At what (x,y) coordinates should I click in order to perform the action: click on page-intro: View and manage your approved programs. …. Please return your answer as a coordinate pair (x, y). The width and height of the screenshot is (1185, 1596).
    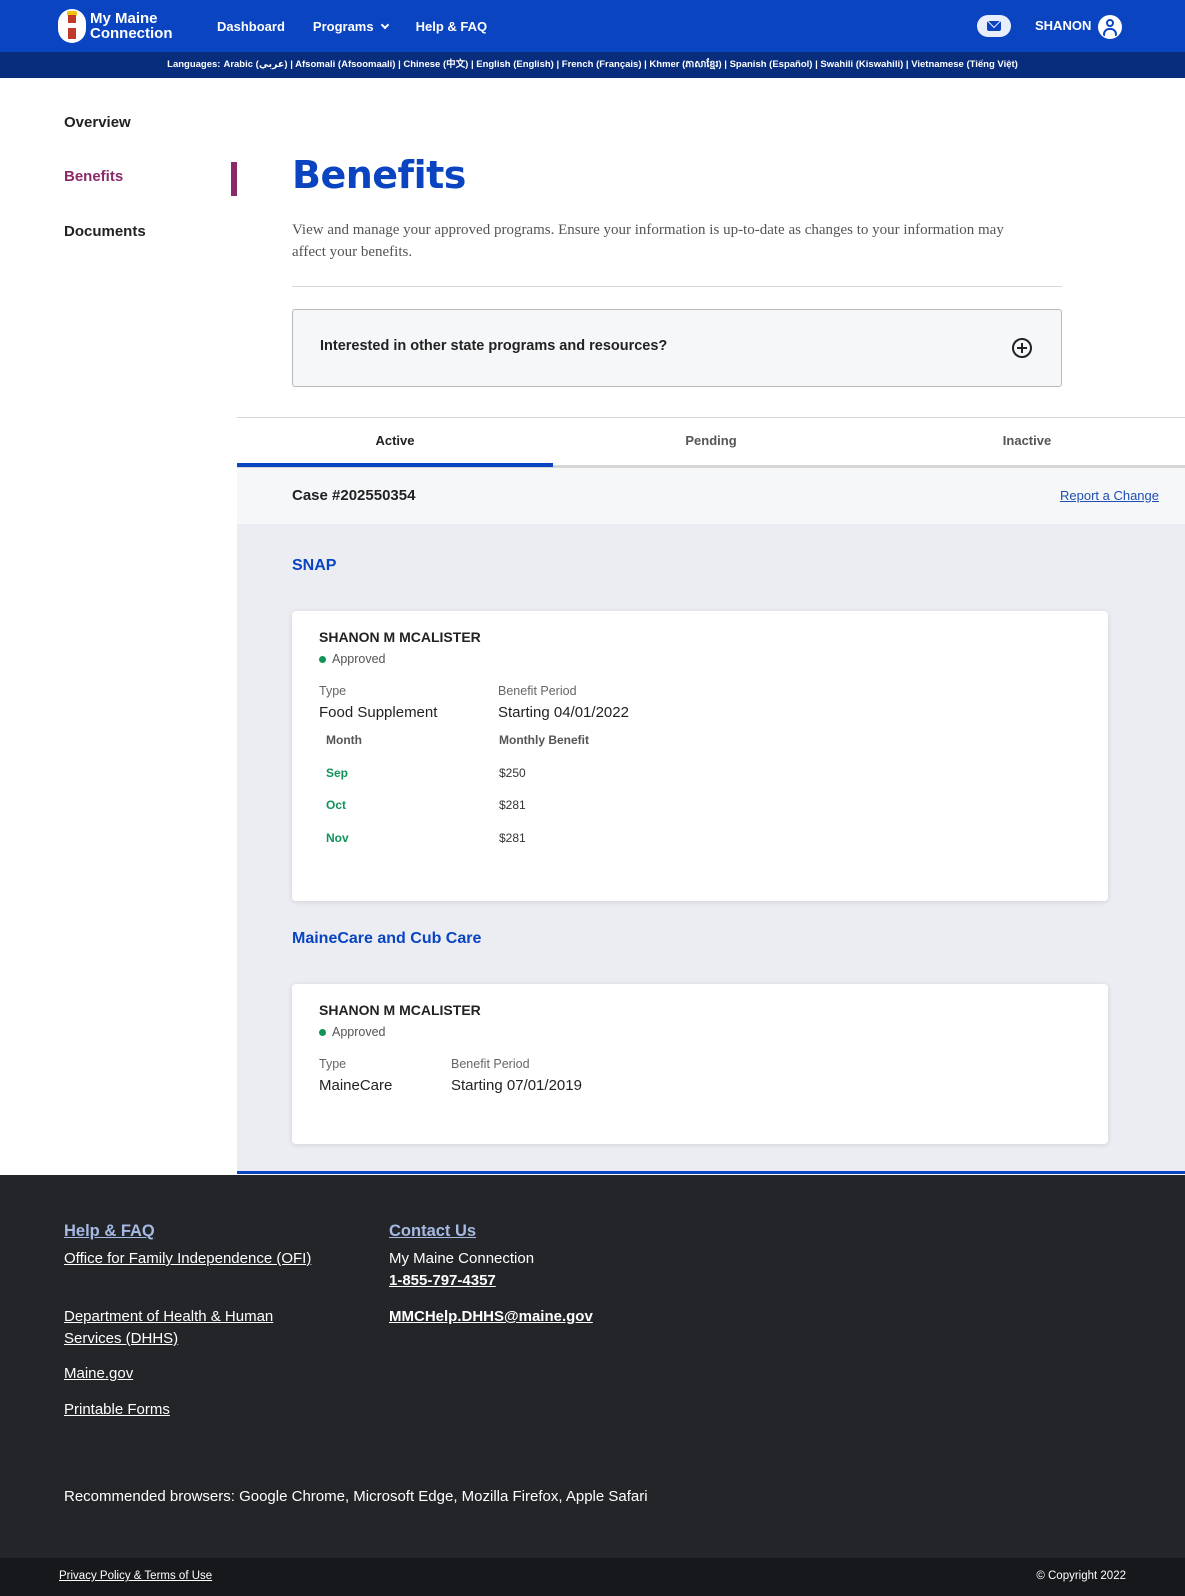
    Looking at the image, I should click on (648, 241).